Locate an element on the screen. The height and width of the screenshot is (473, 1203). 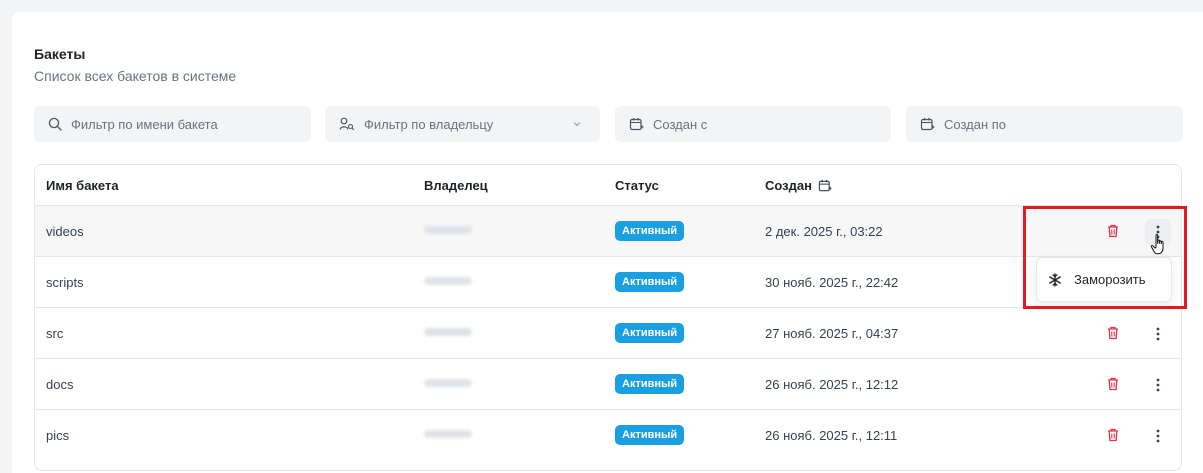
freeze-menu-item: Заморозить is located at coordinates (1104, 279).